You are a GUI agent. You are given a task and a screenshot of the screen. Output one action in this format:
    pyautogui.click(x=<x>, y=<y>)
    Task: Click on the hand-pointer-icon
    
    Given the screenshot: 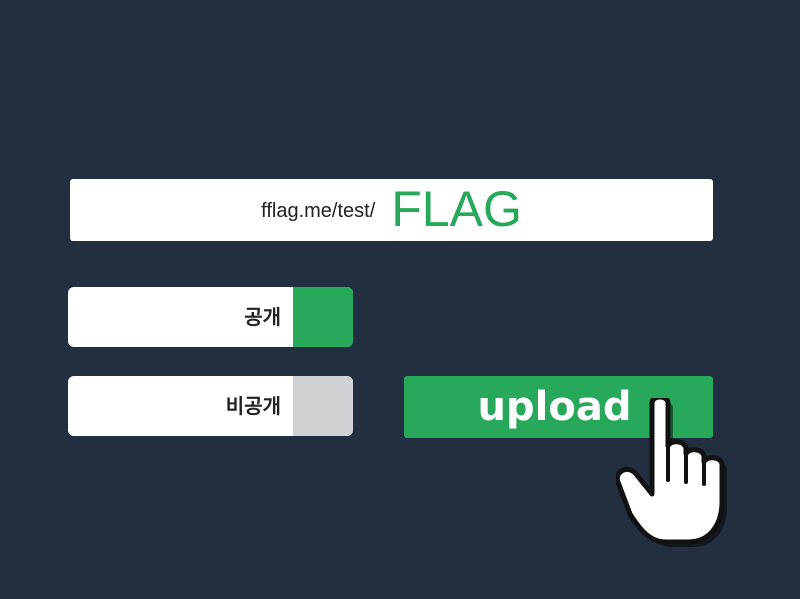 What is the action you would take?
    pyautogui.click(x=671, y=472)
    